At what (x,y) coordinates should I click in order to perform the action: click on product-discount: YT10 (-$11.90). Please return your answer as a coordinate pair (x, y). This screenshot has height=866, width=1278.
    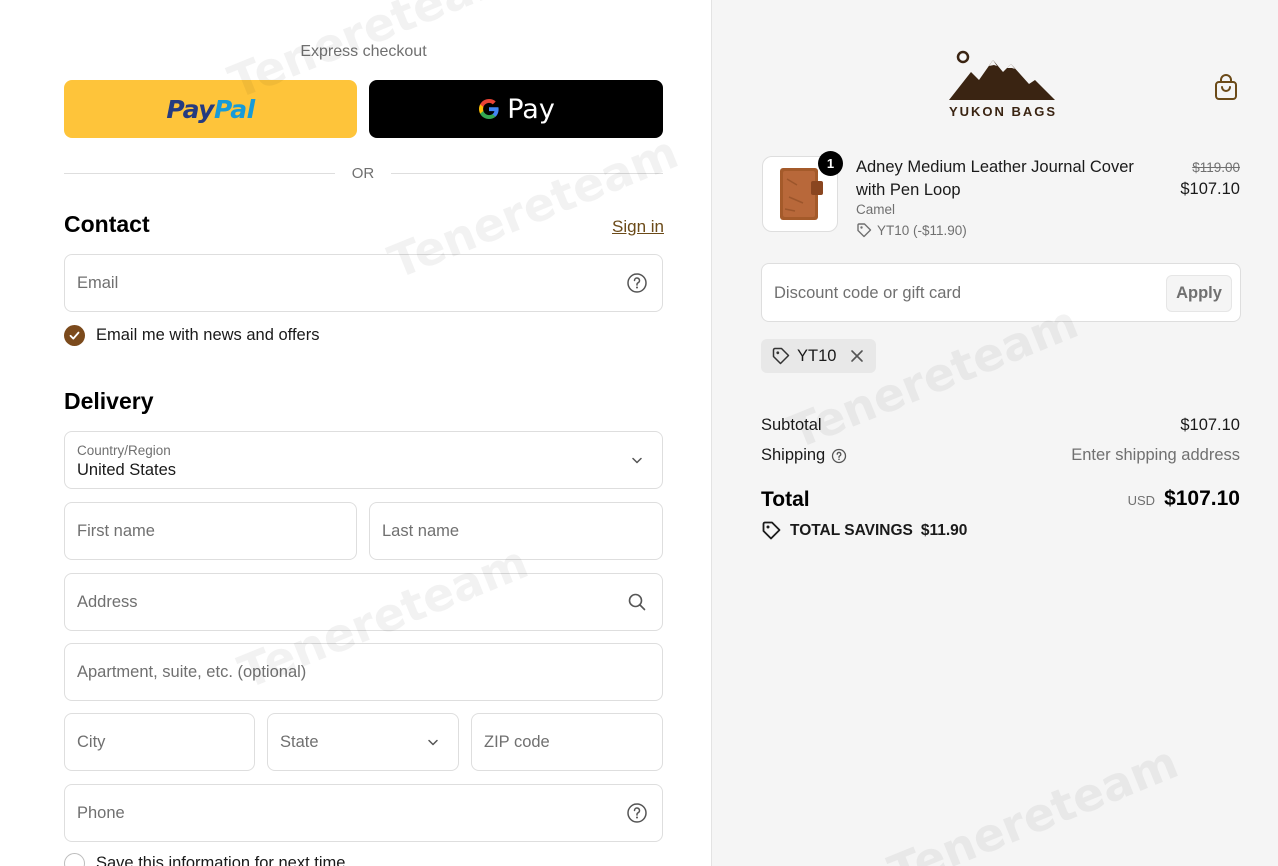
    Looking at the image, I should click on (911, 230).